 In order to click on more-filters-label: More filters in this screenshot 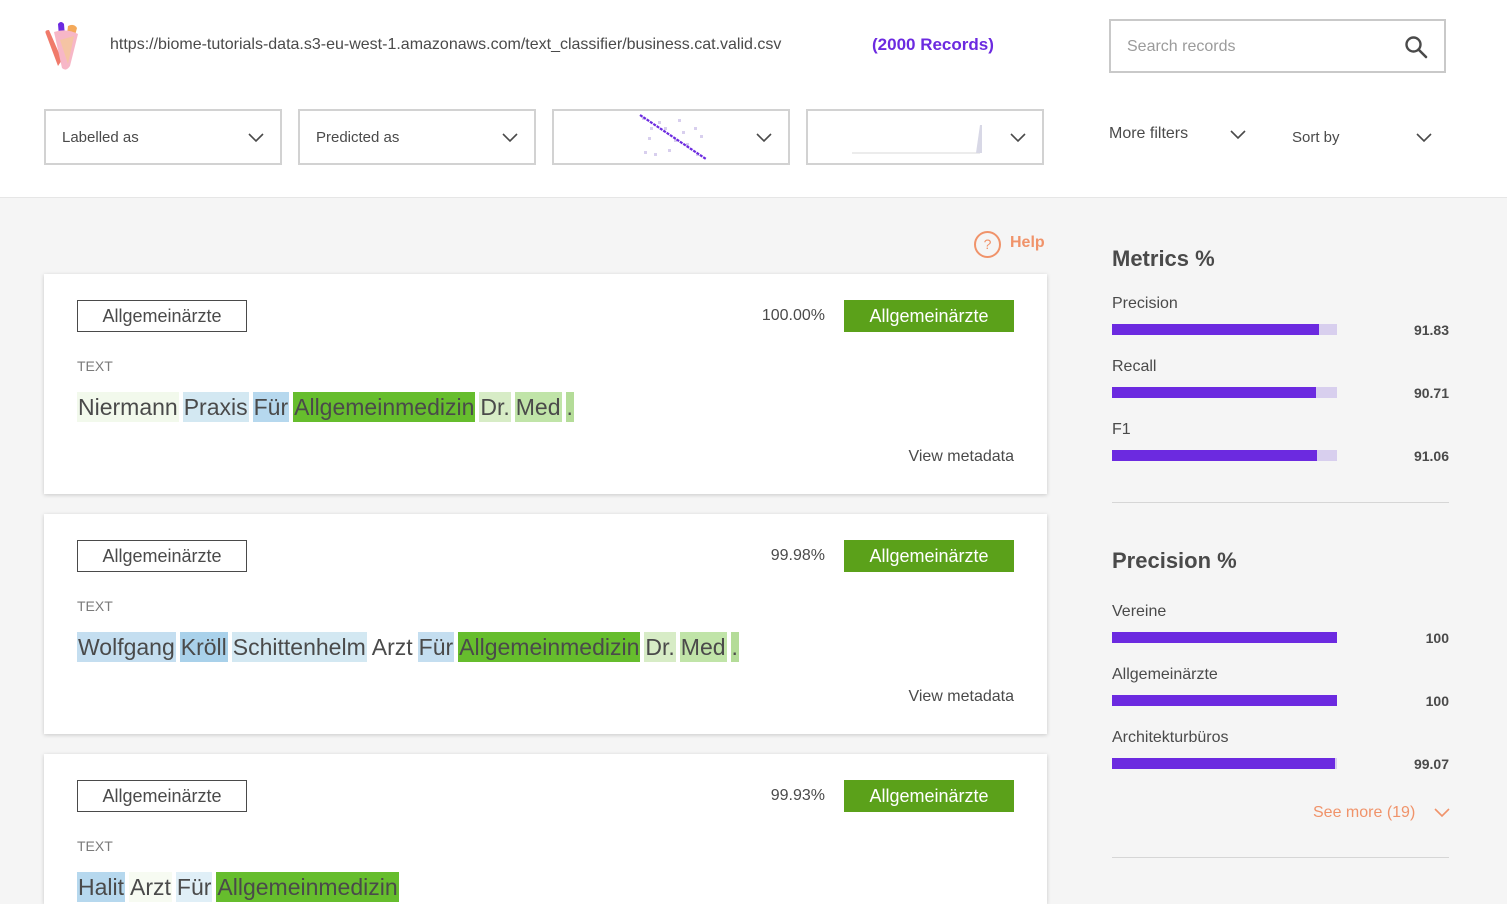, I will do `click(1149, 133)`.